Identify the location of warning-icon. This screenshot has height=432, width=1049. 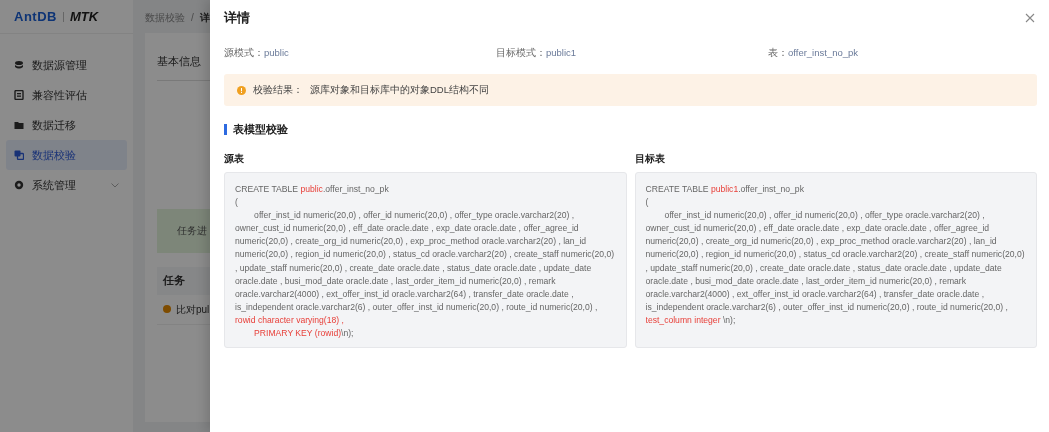
(241, 90).